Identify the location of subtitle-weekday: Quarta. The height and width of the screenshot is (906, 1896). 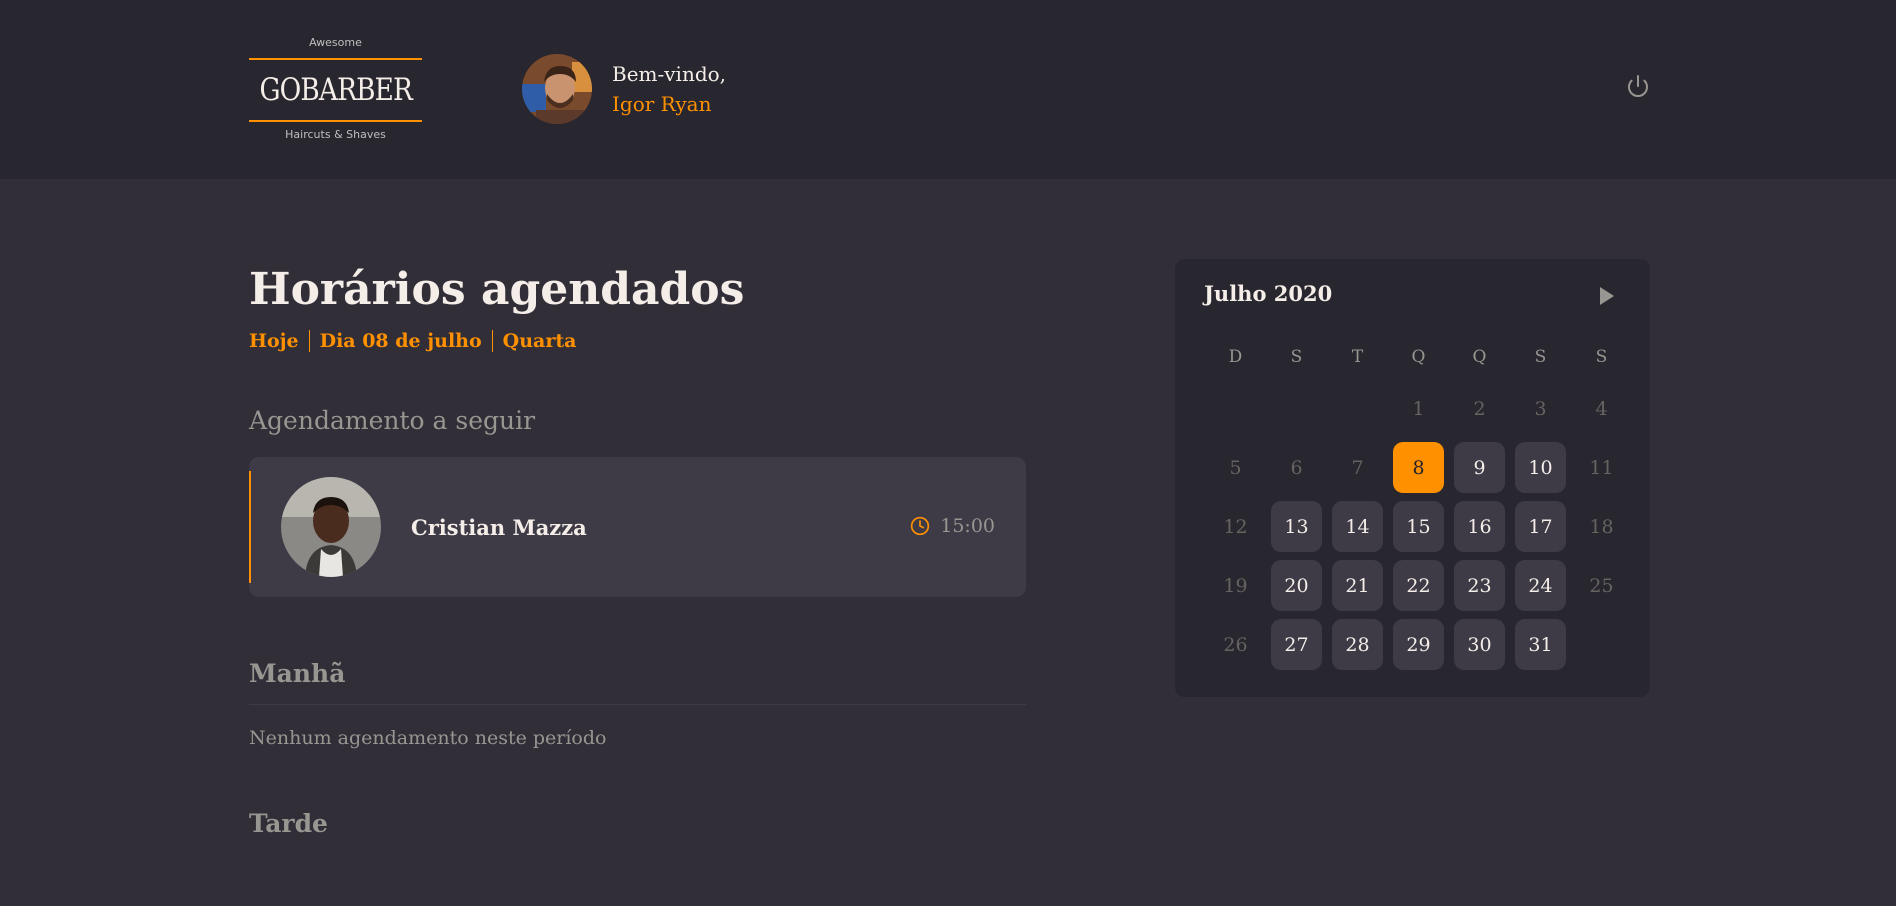
(539, 341).